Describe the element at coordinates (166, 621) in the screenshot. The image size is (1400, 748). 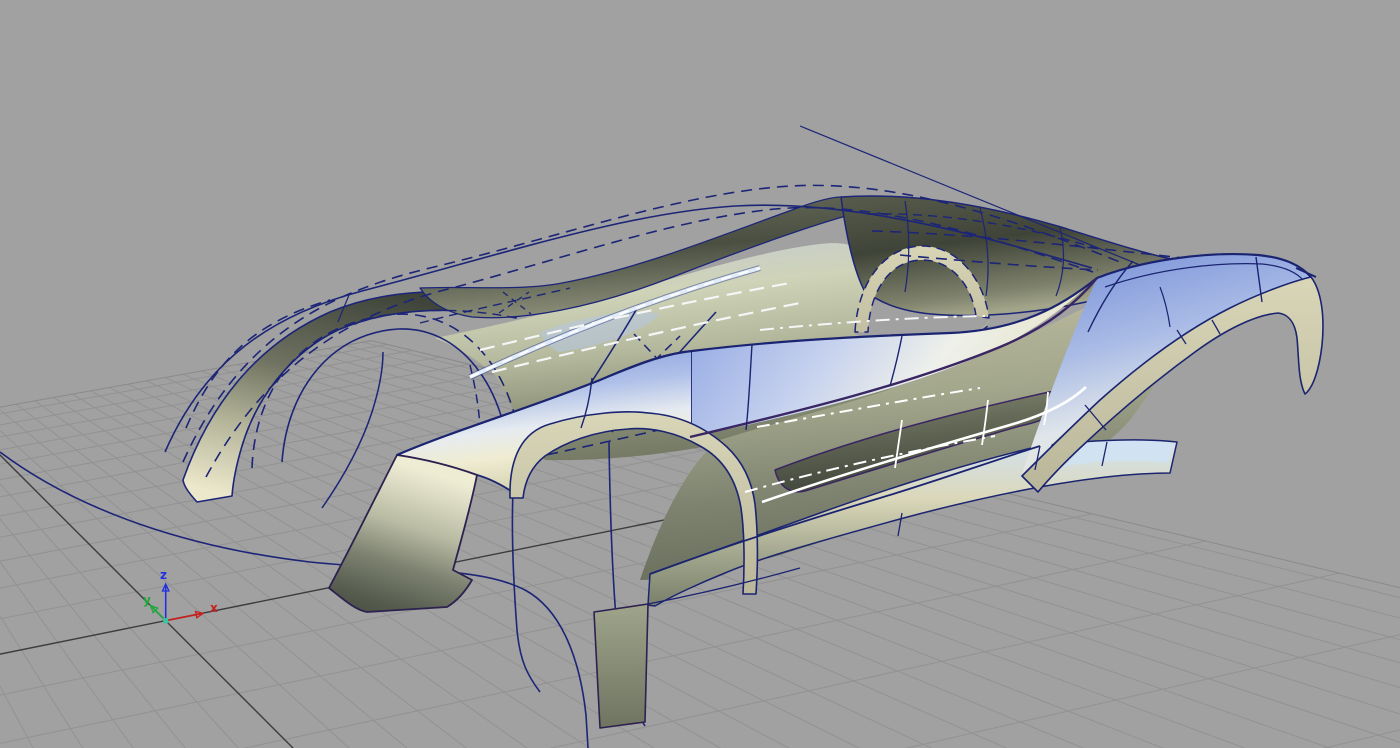
I see `origin-marker` at that location.